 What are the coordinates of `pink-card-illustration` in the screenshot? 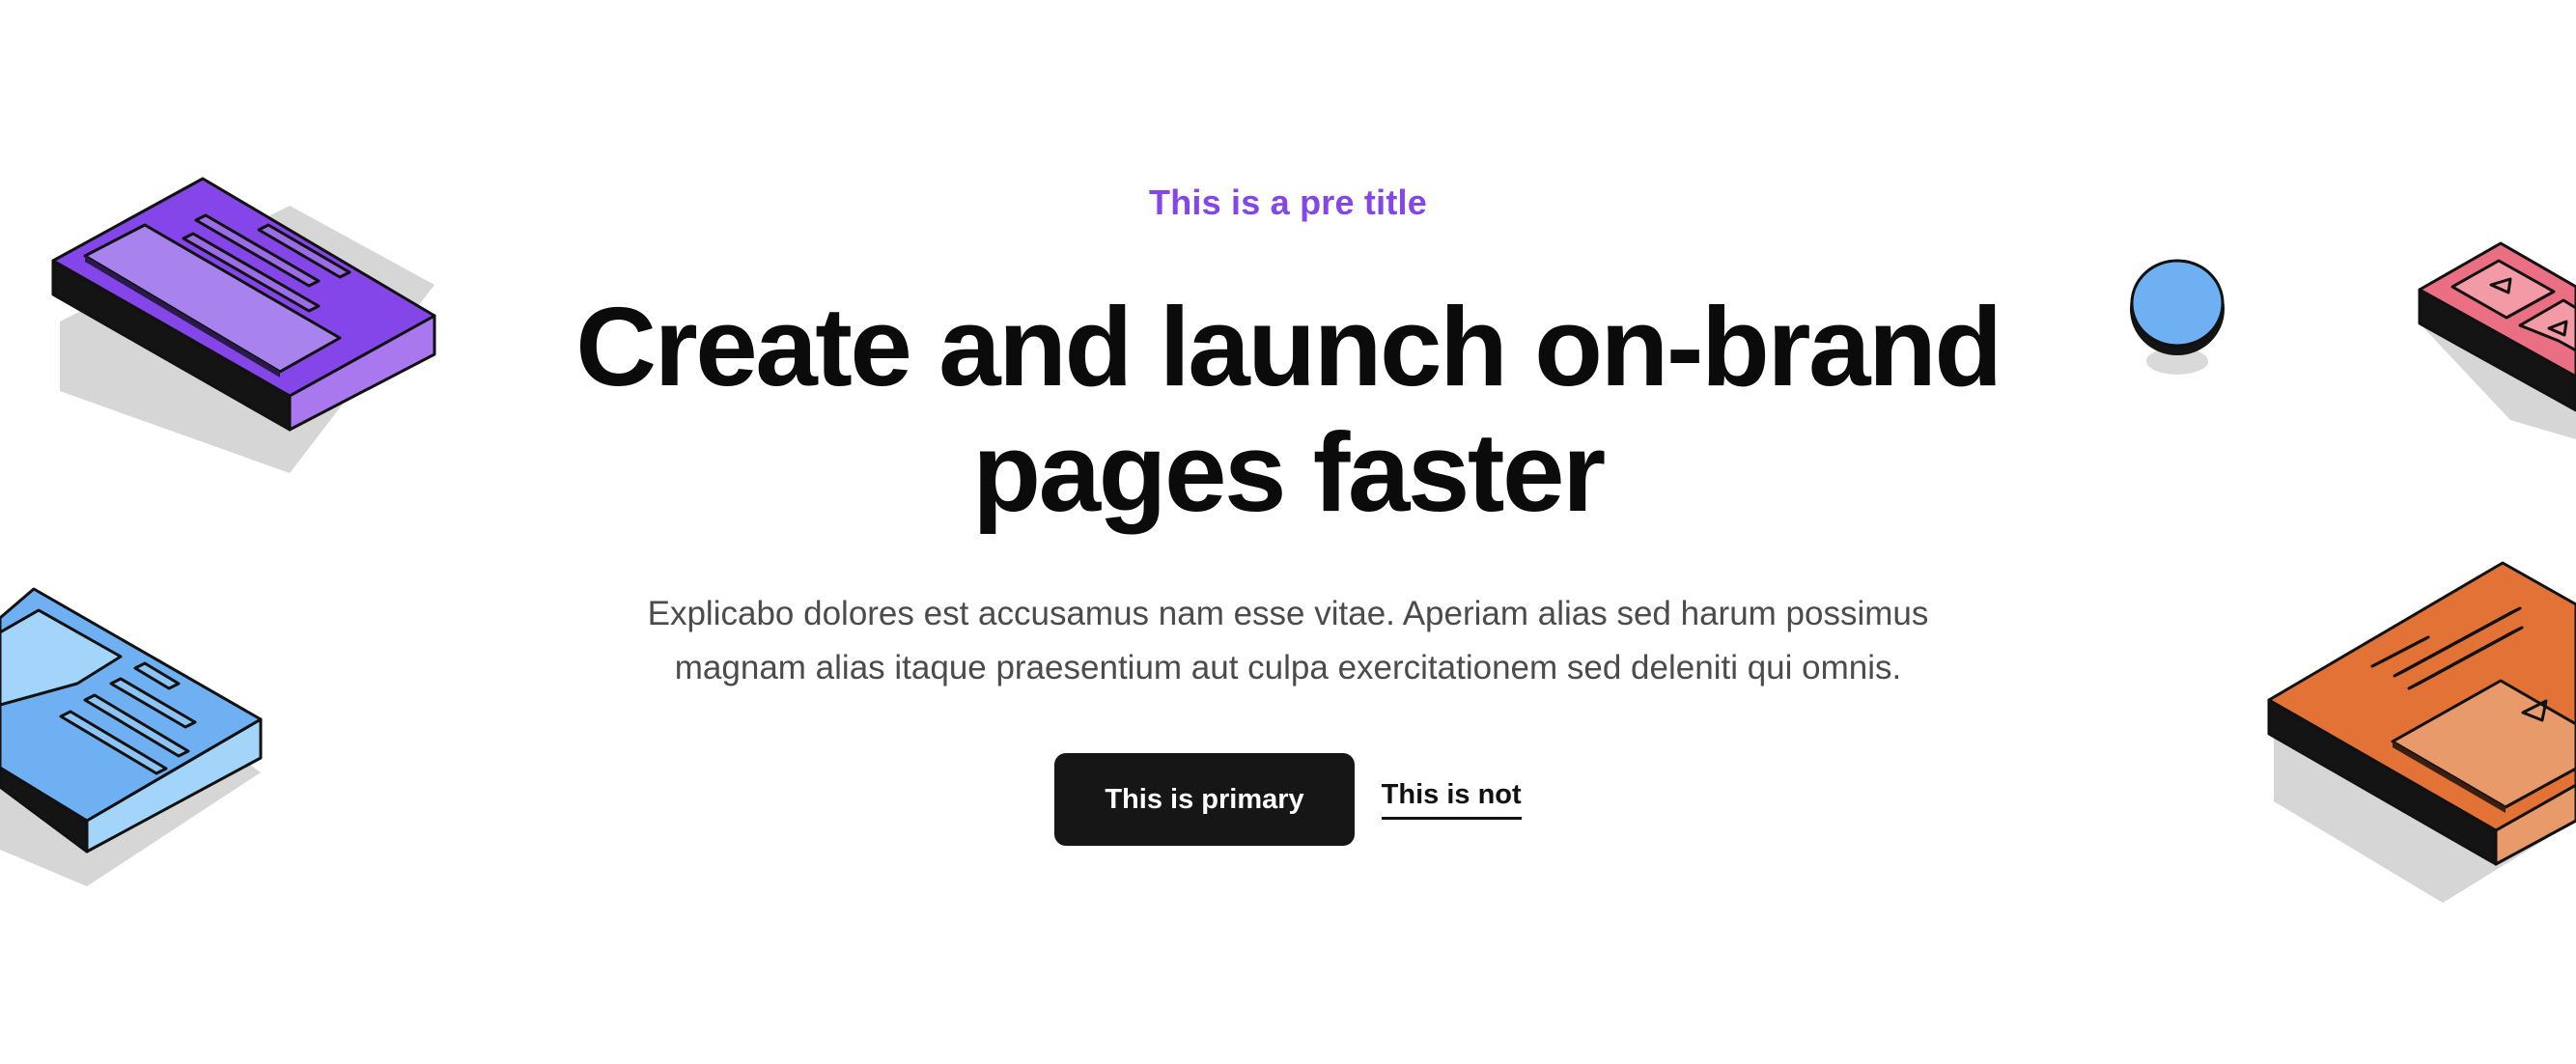 It's located at (2497, 340).